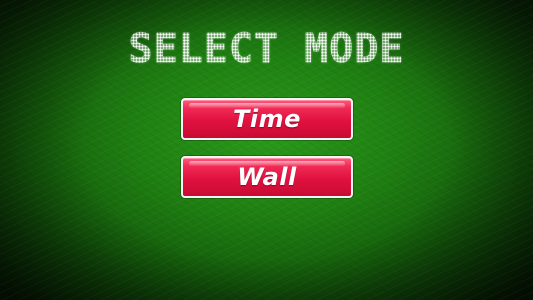 This screenshot has width=533, height=300. I want to click on wall-mode-label: Wall, so click(267, 177).